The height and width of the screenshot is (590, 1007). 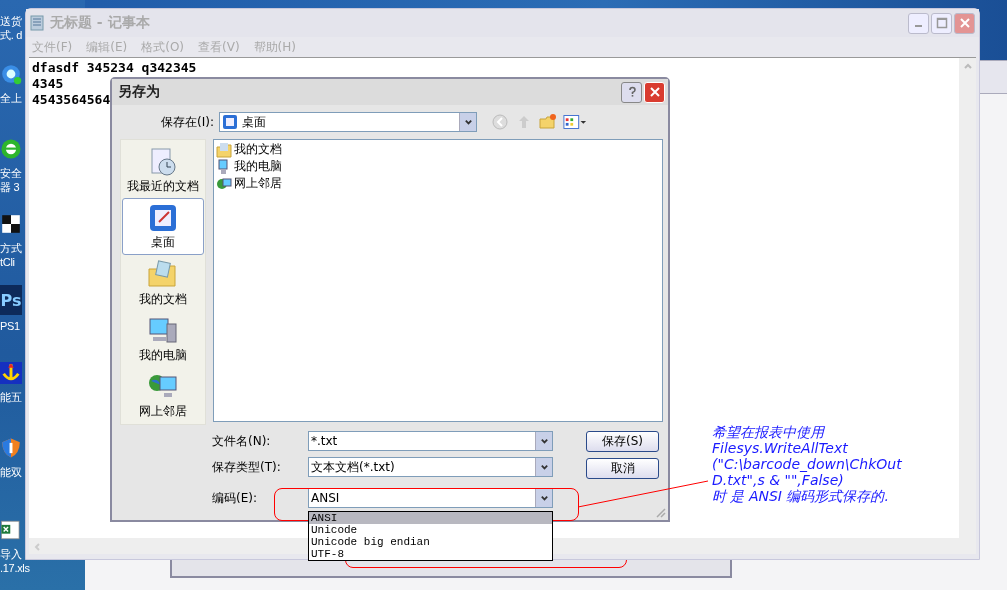 I want to click on text-line: dfasdf 345234 q342345, so click(x=114, y=68).